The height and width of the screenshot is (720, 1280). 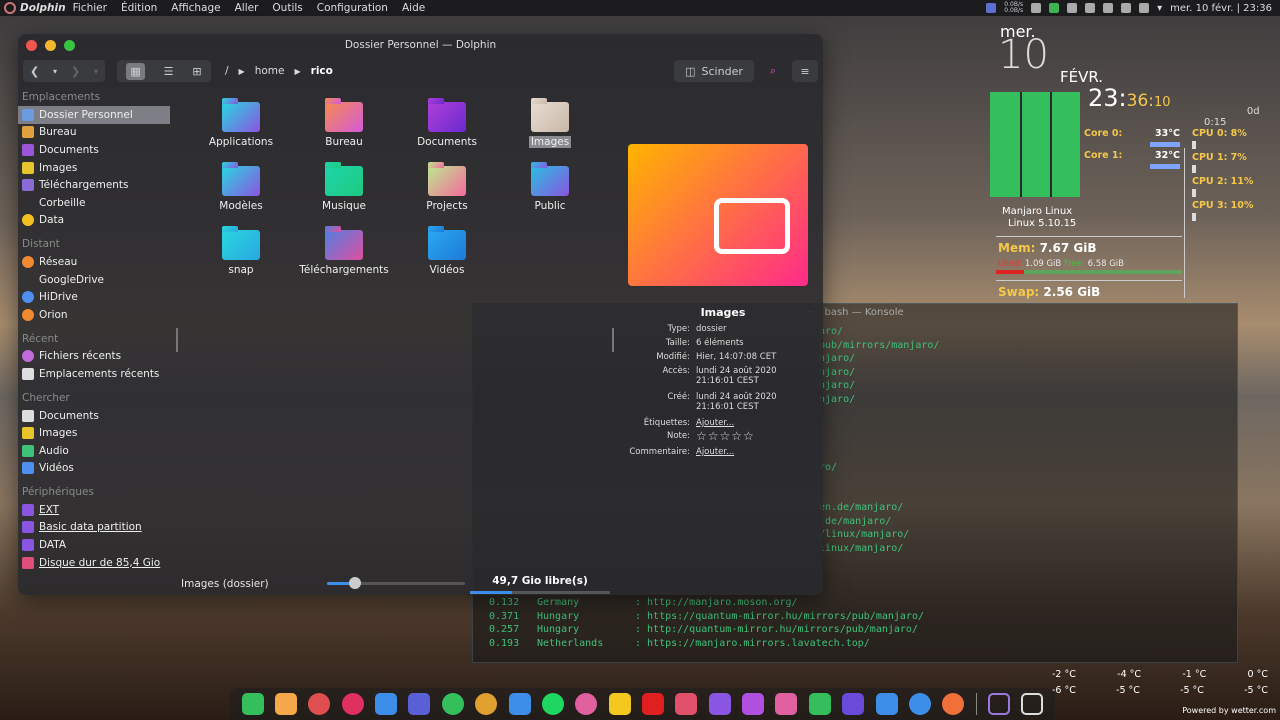 What do you see at coordinates (96, 262) in the screenshot?
I see `sidebar-item-network: Réseau` at bounding box center [96, 262].